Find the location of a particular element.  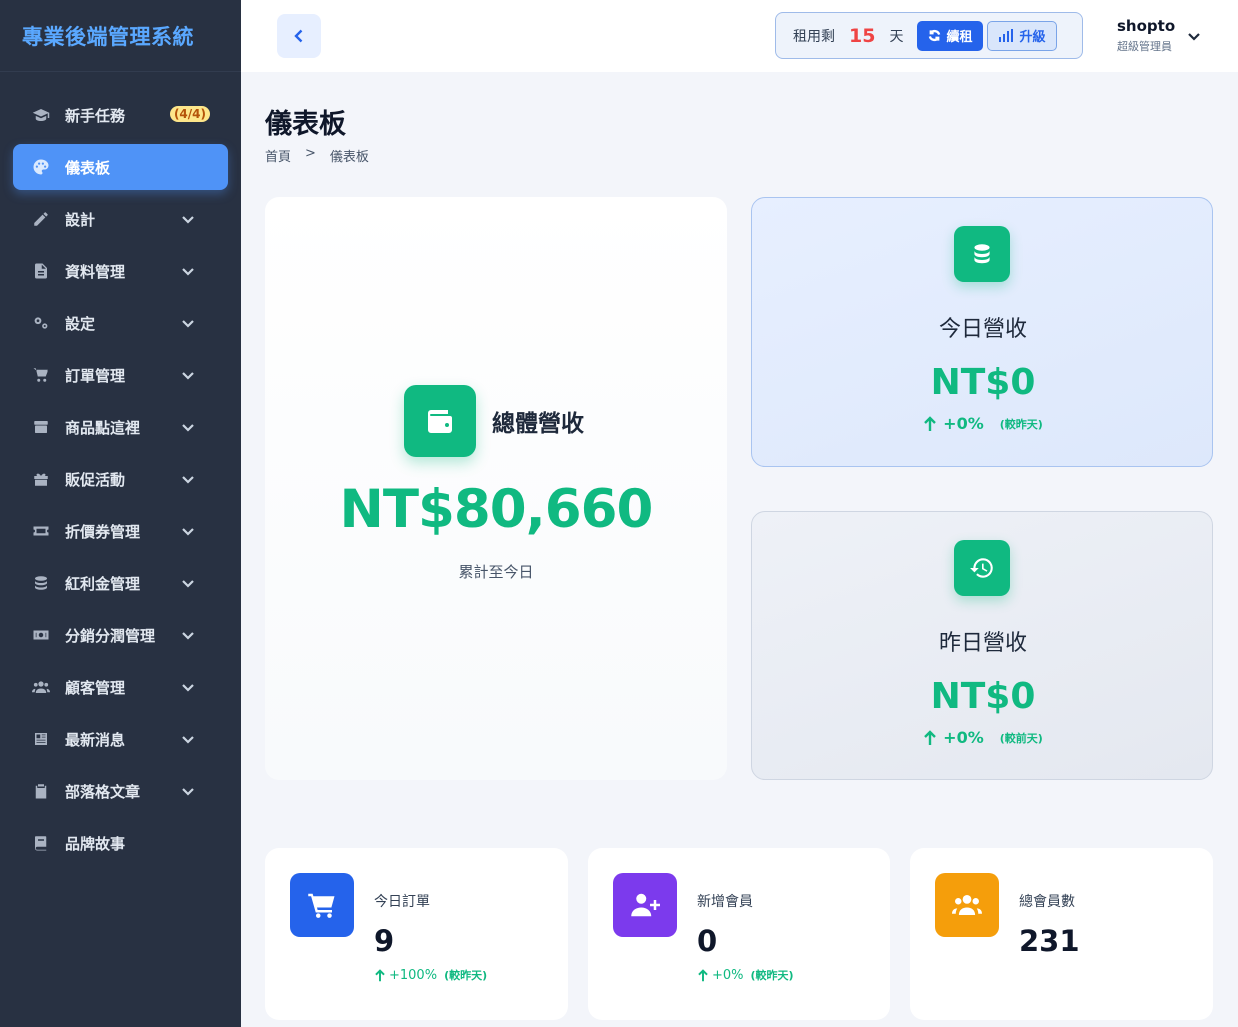

refresh-icon is located at coordinates (935, 35).